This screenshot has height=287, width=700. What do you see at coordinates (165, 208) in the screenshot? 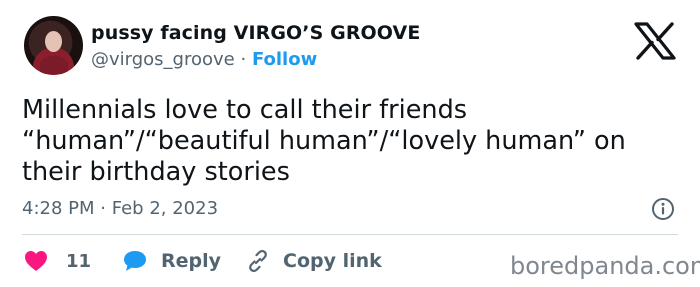
I see `tweet-date: Feb 2, 2023` at bounding box center [165, 208].